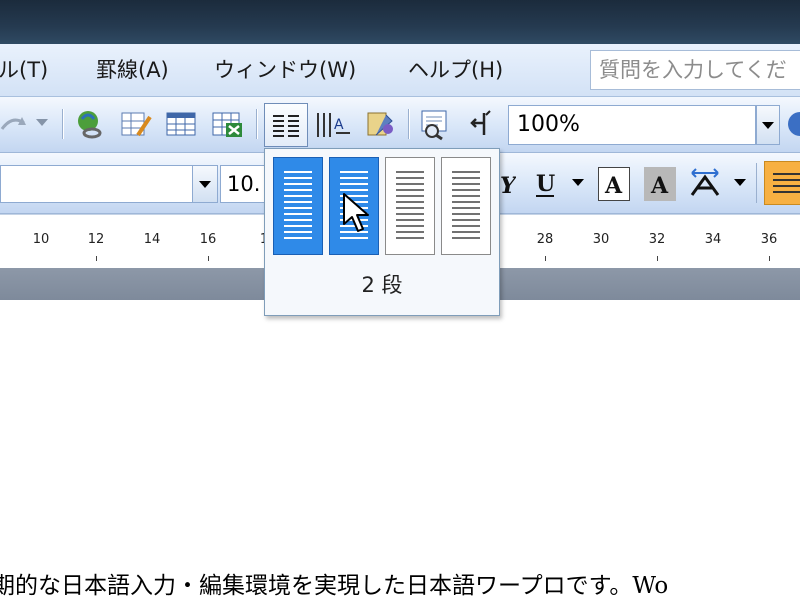 This screenshot has width=800, height=600. Describe the element at coordinates (89, 124) in the screenshot. I see `hyperlink-icon` at that location.